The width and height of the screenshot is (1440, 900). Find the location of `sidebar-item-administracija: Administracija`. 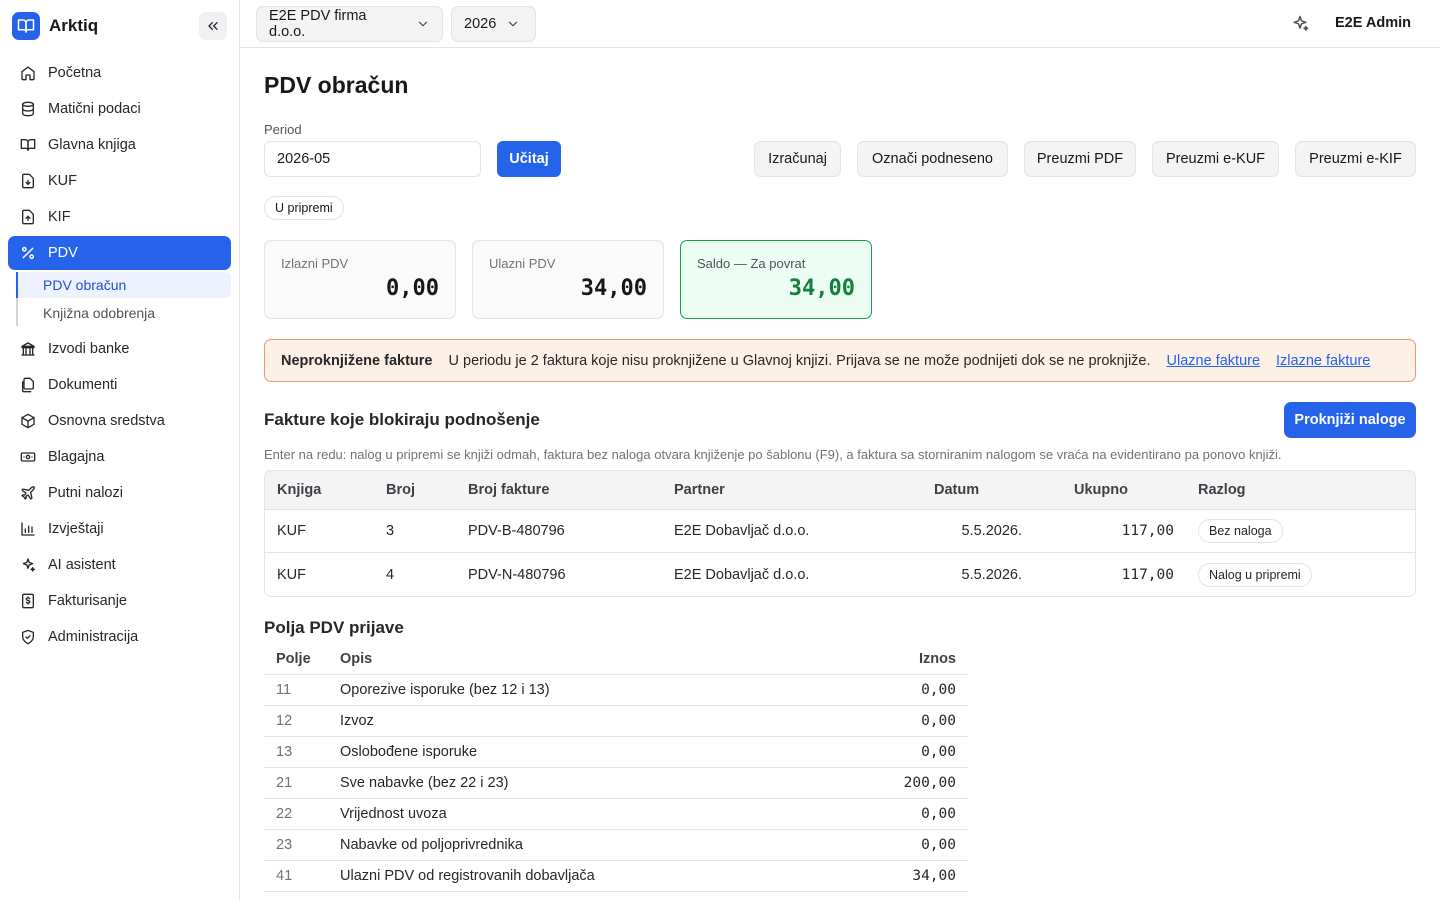

sidebar-item-administracija: Administracija is located at coordinates (119, 637).